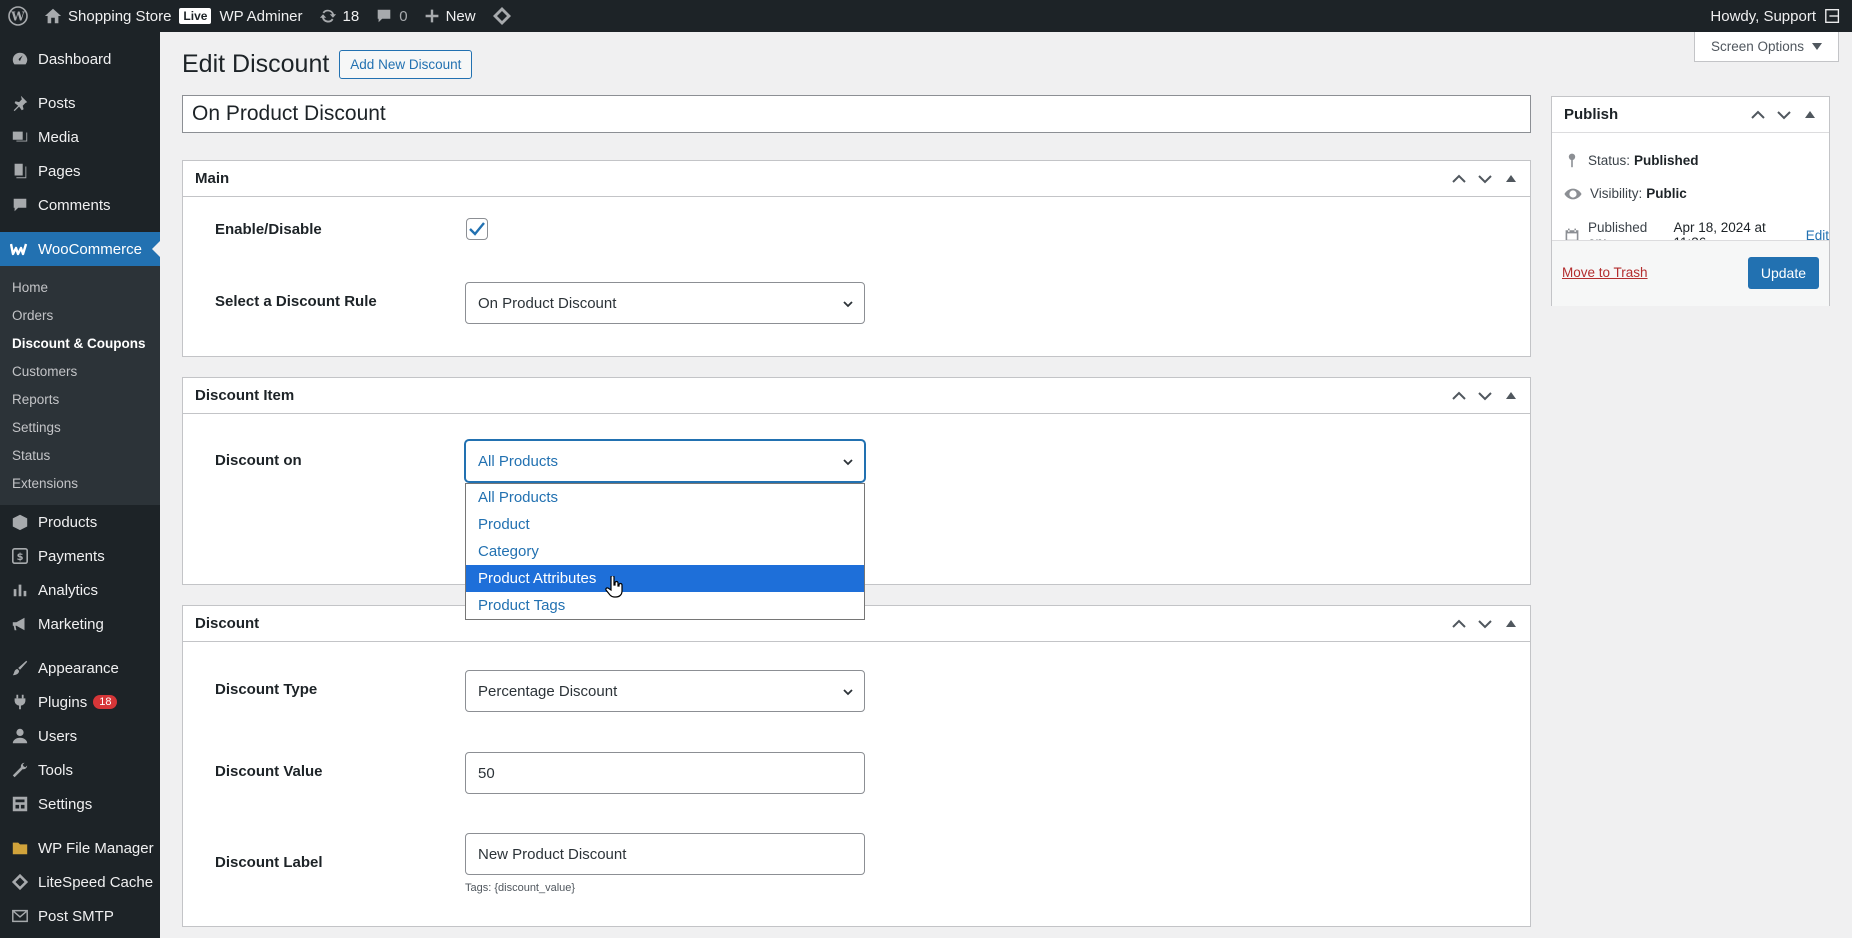 The height and width of the screenshot is (938, 1852). What do you see at coordinates (327, 64) in the screenshot?
I see `heading-row: Edit Discount Add New Discount` at bounding box center [327, 64].